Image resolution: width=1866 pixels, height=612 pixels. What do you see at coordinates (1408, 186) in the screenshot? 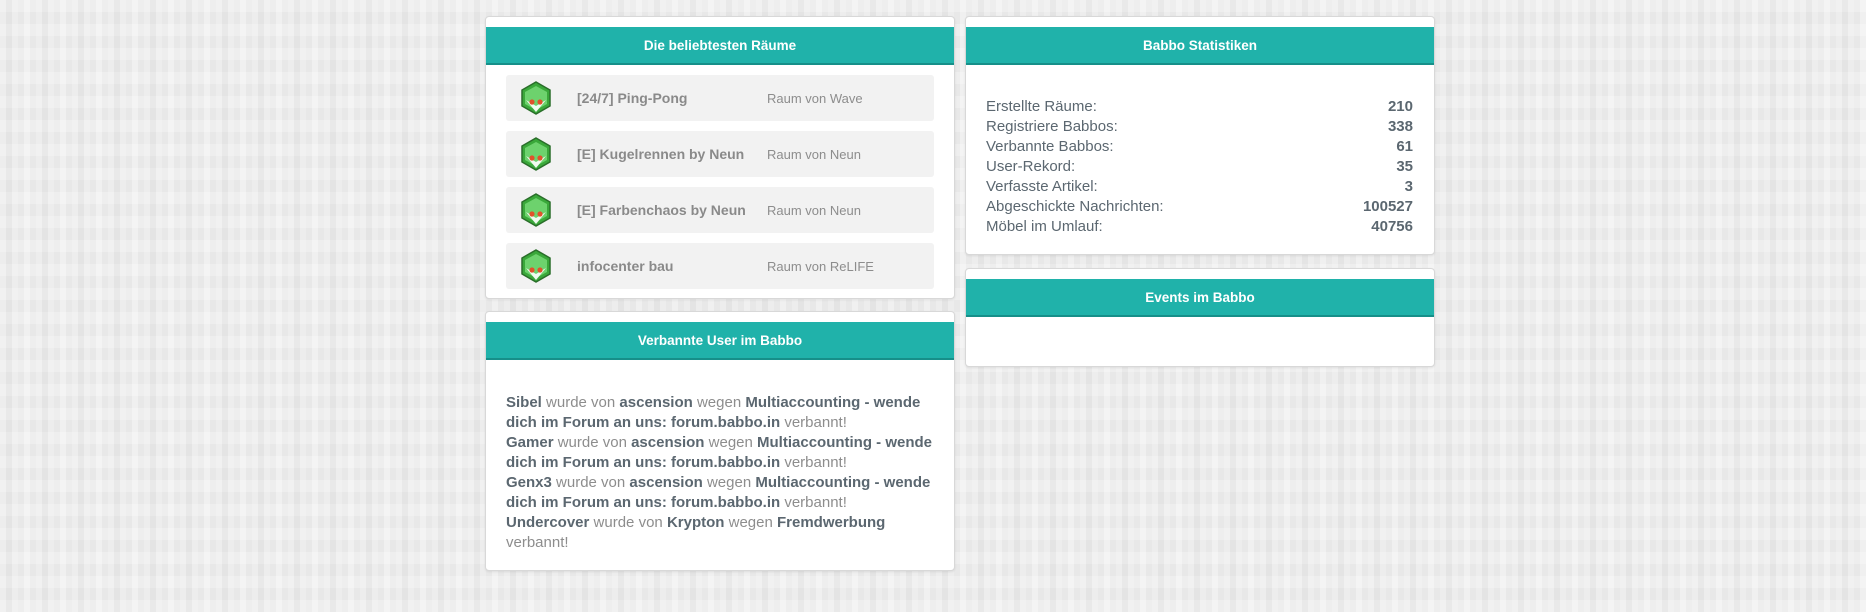
I see `stat-value: 3` at bounding box center [1408, 186].